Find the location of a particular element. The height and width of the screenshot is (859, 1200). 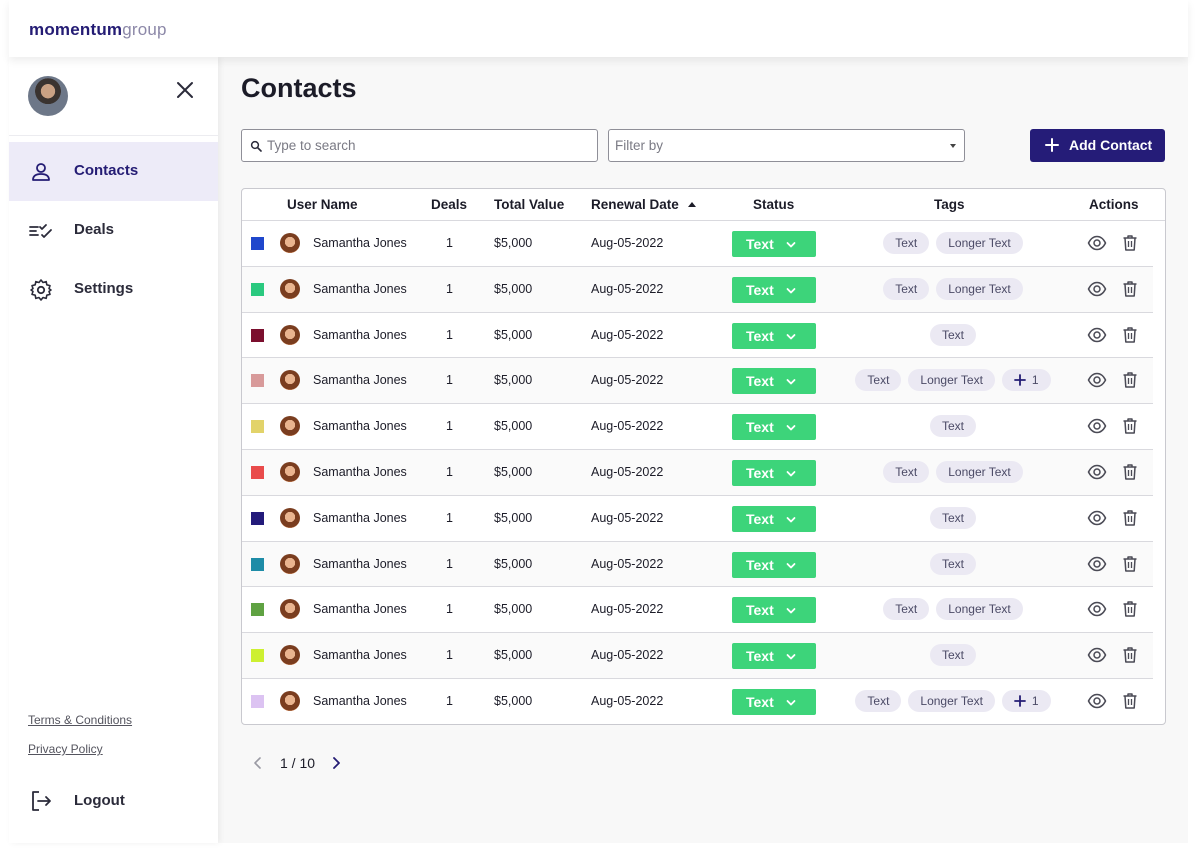

privacy-link: Privacy Policy is located at coordinates (65, 749).